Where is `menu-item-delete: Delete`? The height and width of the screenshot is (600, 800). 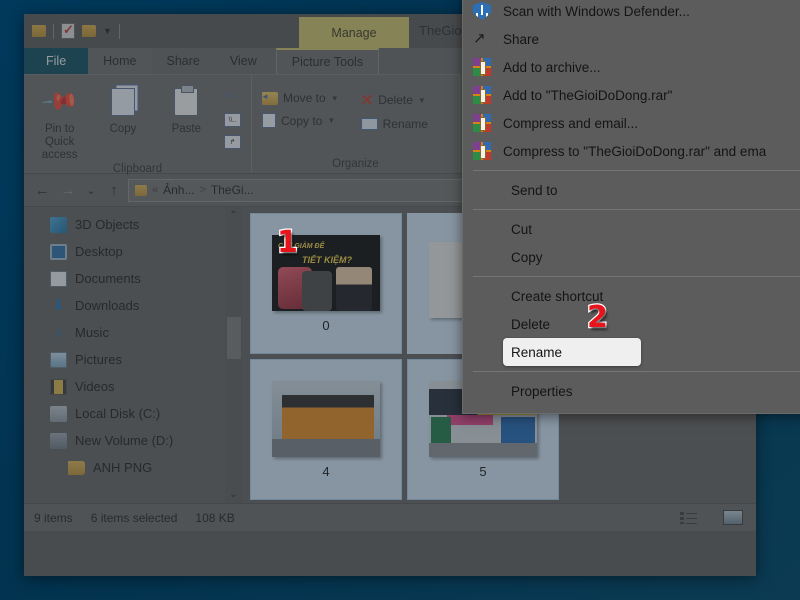 menu-item-delete: Delete is located at coordinates (631, 324).